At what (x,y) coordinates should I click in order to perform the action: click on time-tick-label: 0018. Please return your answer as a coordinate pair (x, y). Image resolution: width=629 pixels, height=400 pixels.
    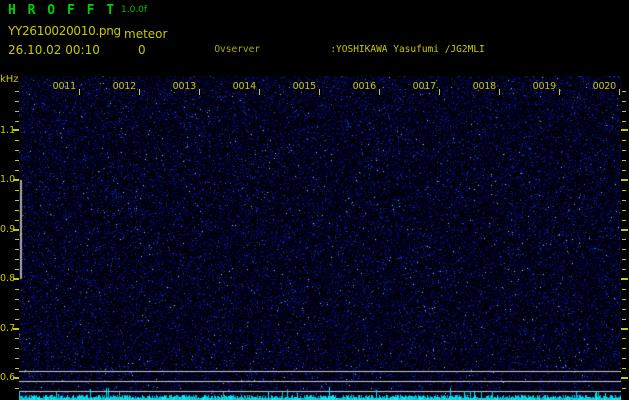
    Looking at the image, I should click on (484, 86).